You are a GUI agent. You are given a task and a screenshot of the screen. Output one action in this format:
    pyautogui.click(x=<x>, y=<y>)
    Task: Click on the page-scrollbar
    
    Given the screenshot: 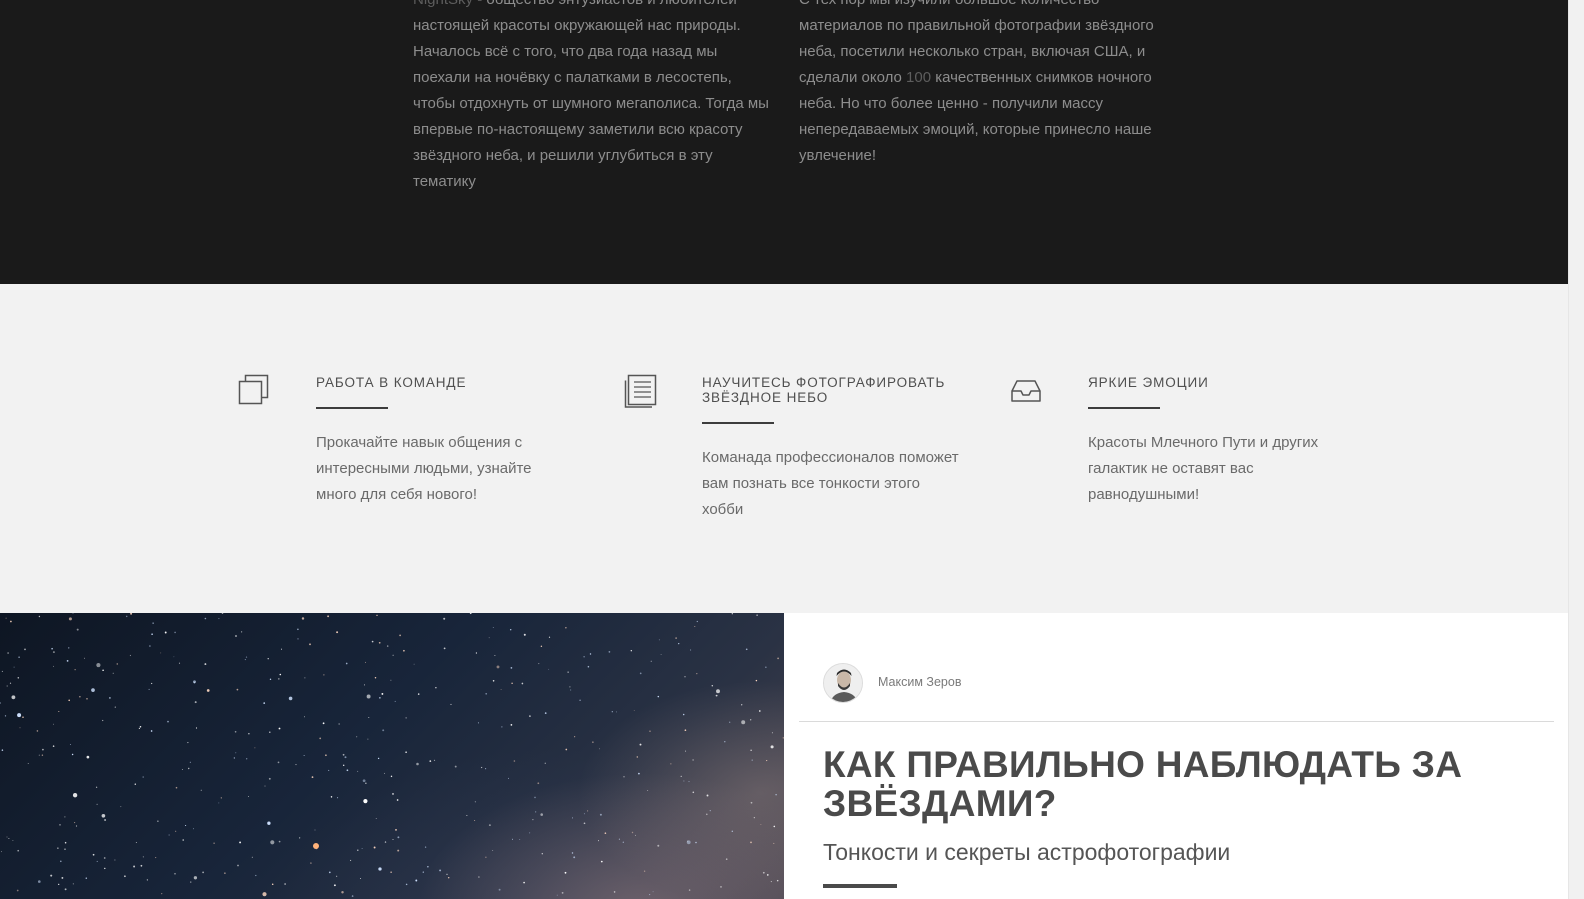 What is the action you would take?
    pyautogui.click(x=1576, y=449)
    